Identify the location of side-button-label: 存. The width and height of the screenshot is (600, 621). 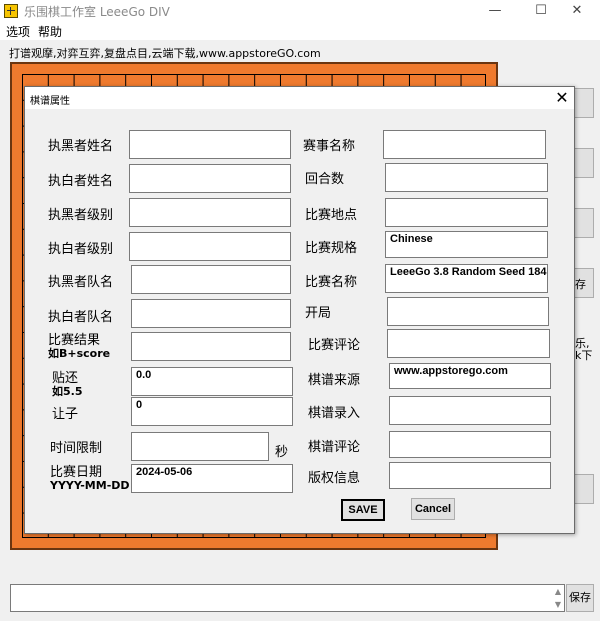
(580, 284).